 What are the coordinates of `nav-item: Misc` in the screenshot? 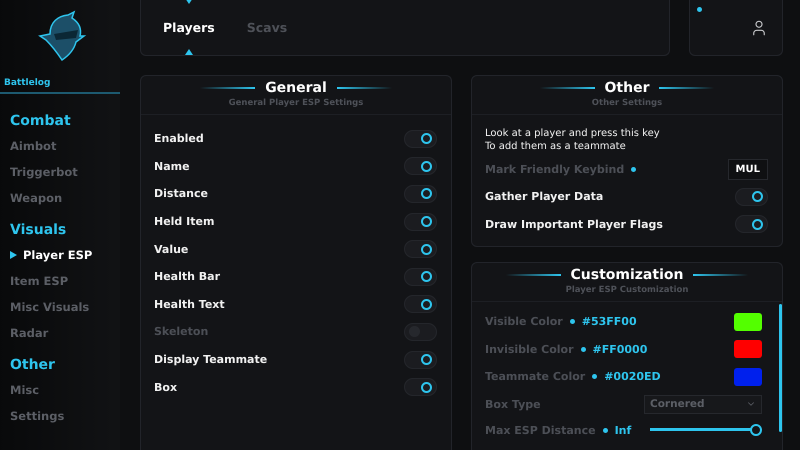 It's located at (60, 390).